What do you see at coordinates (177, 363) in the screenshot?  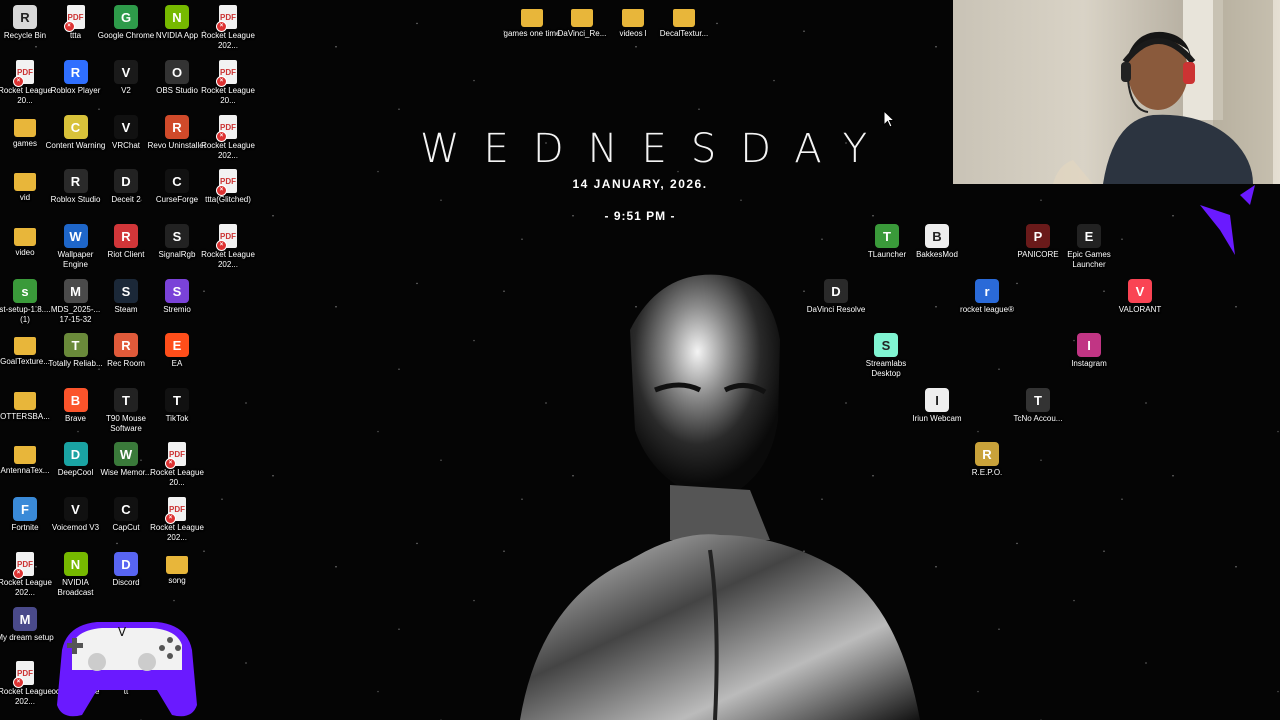 I see `desktop-icon-label: EA` at bounding box center [177, 363].